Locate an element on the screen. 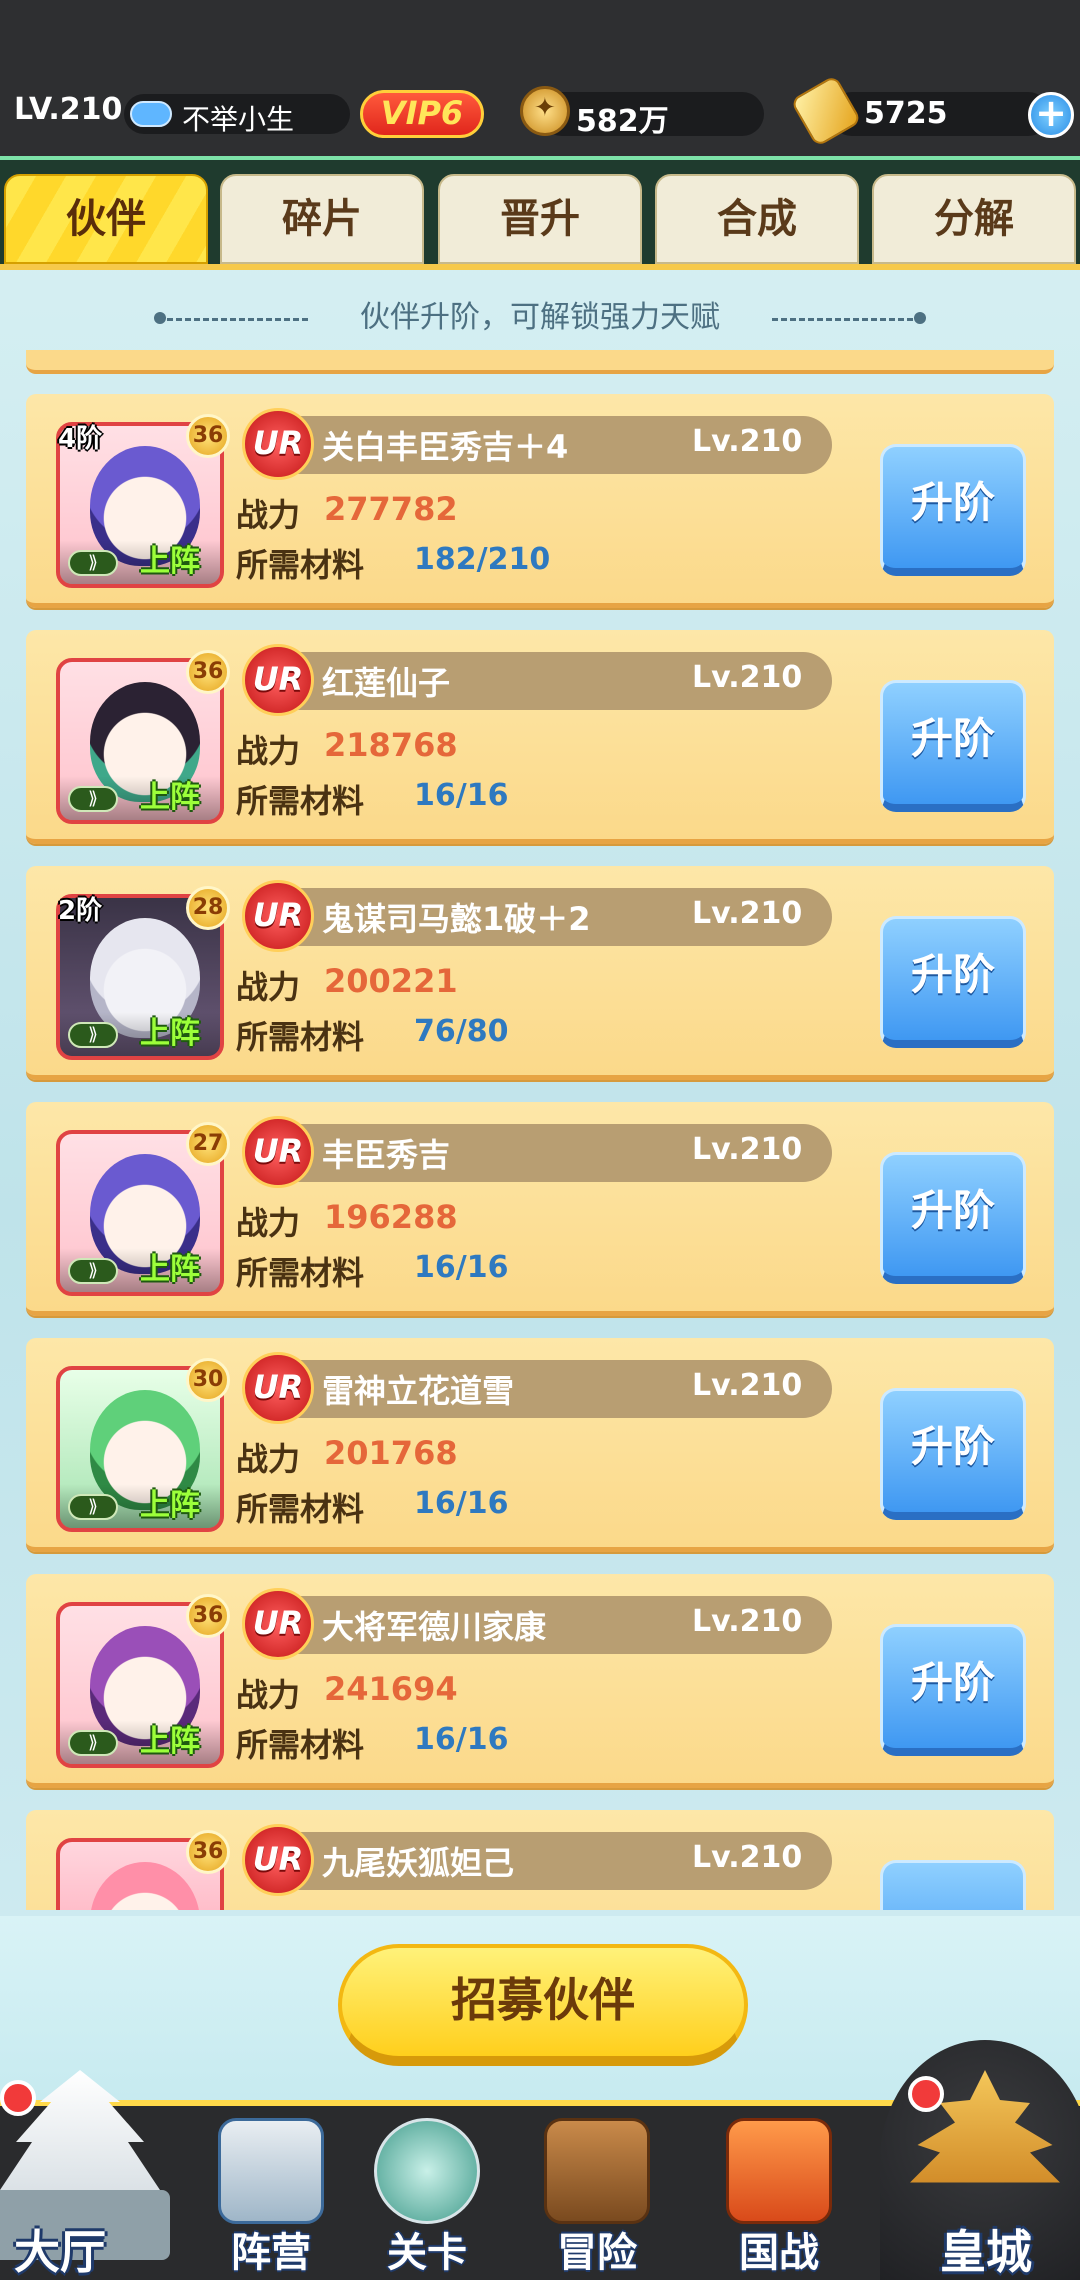 The width and height of the screenshot is (1080, 2280). ship-icon is located at coordinates (597, 2171).